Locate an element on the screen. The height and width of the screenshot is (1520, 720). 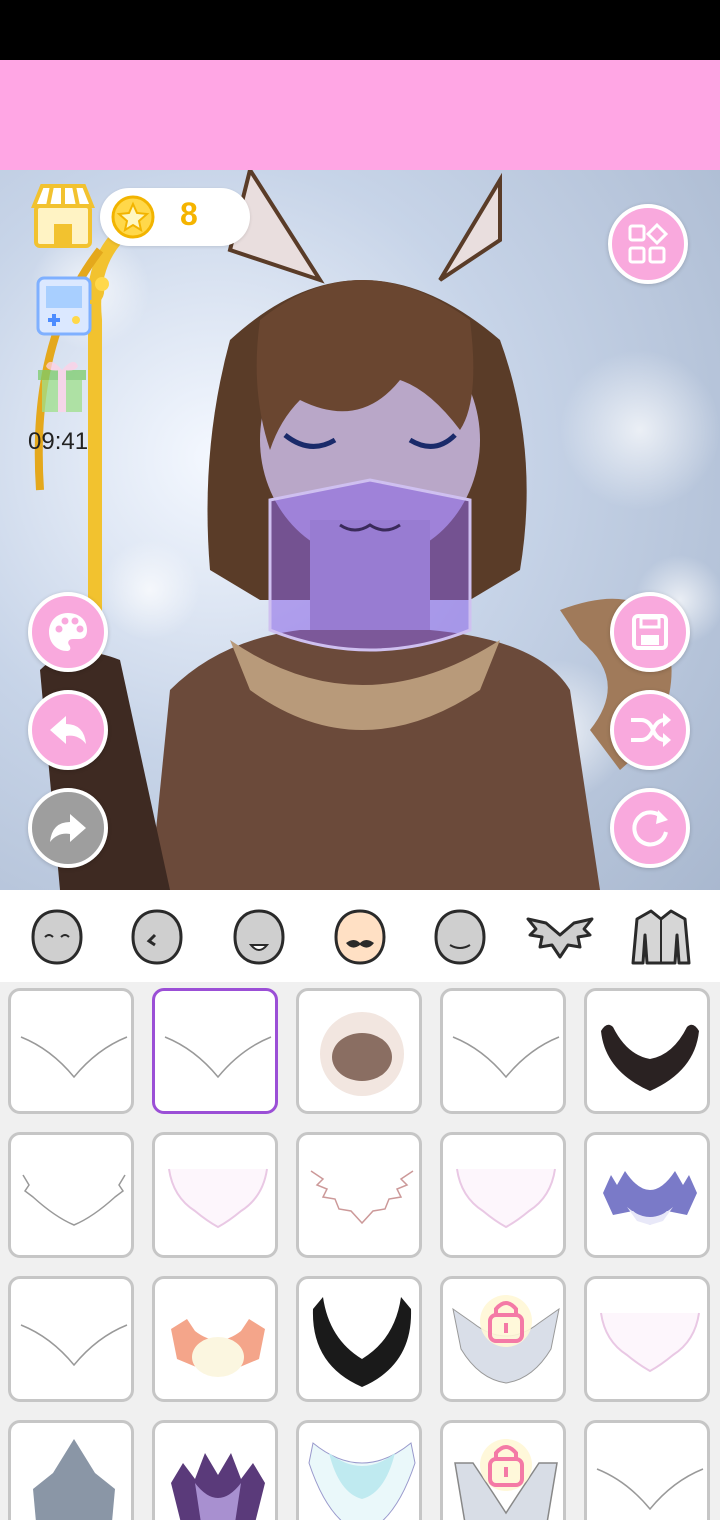
game-console-icon is located at coordinates (72, 306).